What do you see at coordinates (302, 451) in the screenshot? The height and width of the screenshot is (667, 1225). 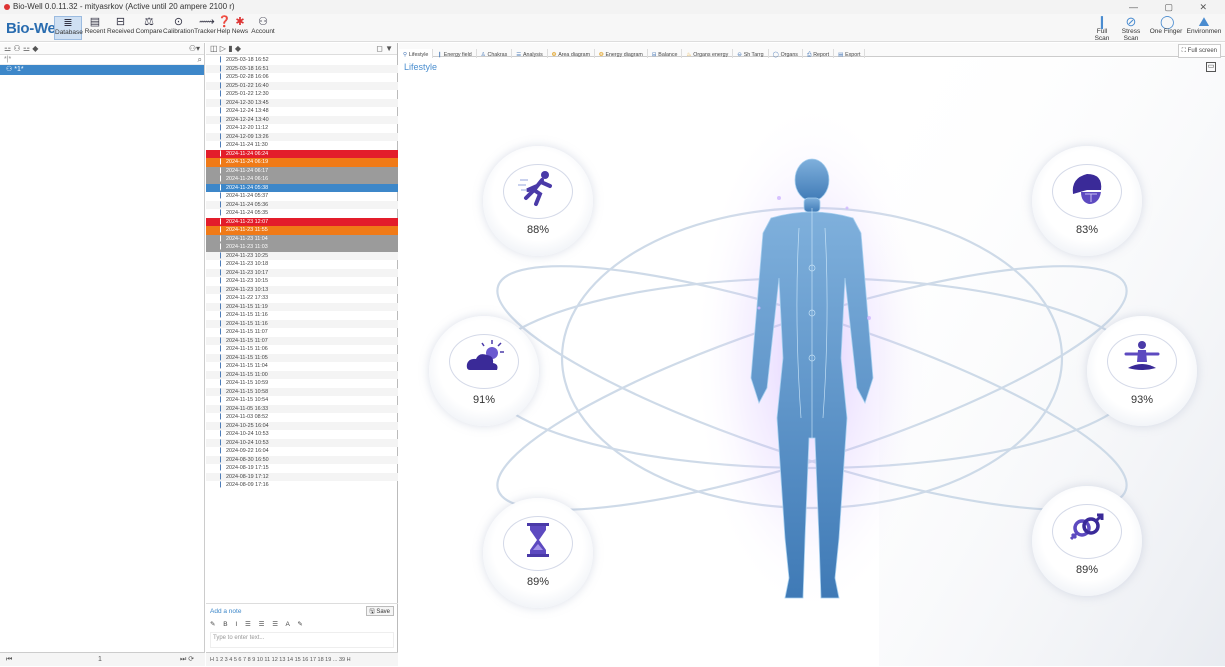 I see `session-row: ❙ 2024-09-22 16:04` at bounding box center [302, 451].